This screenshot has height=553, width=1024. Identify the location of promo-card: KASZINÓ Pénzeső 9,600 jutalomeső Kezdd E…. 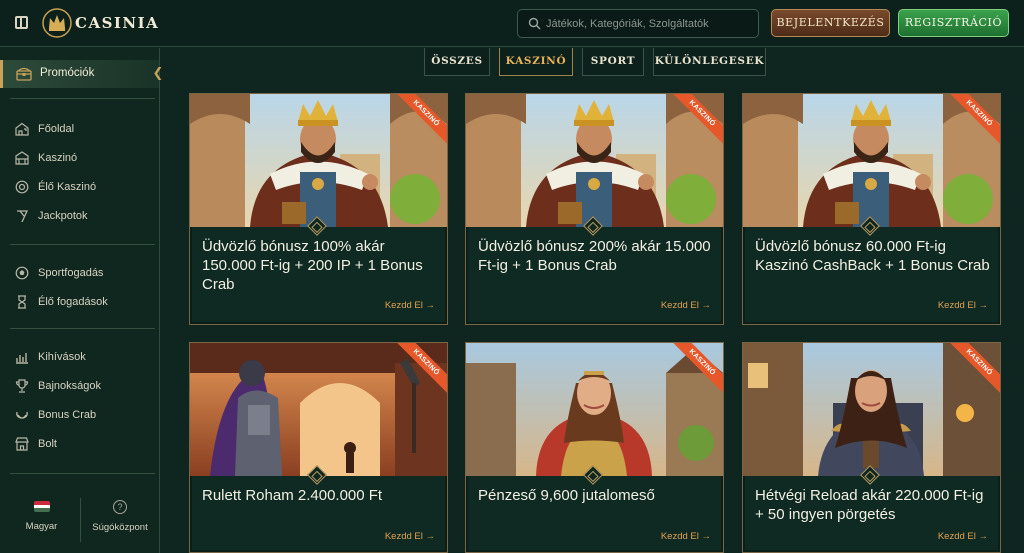
(594, 447).